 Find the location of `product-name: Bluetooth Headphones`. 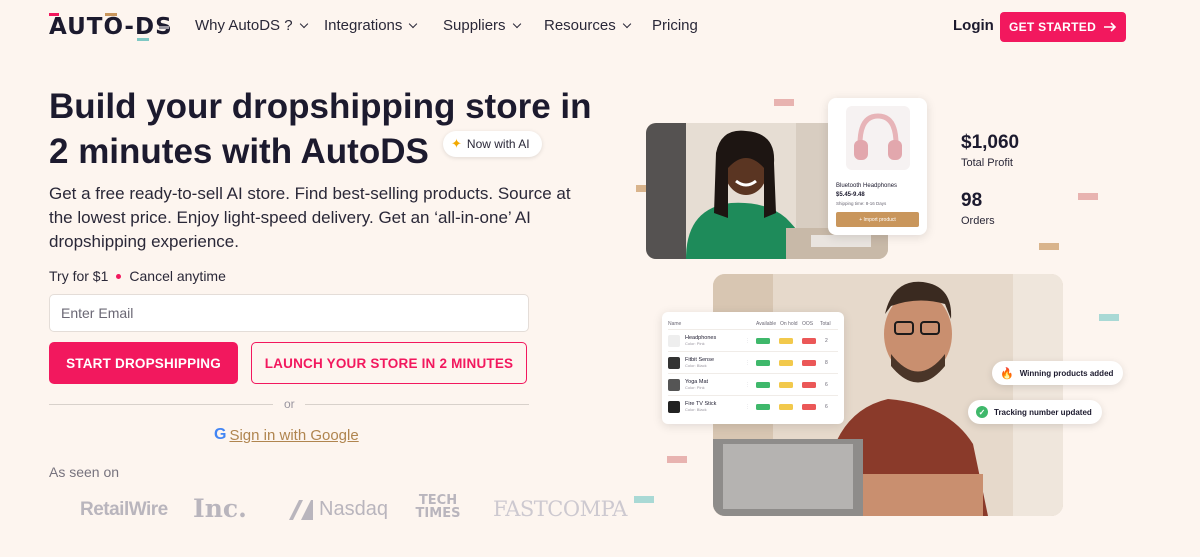

product-name: Bluetooth Headphones is located at coordinates (867, 186).